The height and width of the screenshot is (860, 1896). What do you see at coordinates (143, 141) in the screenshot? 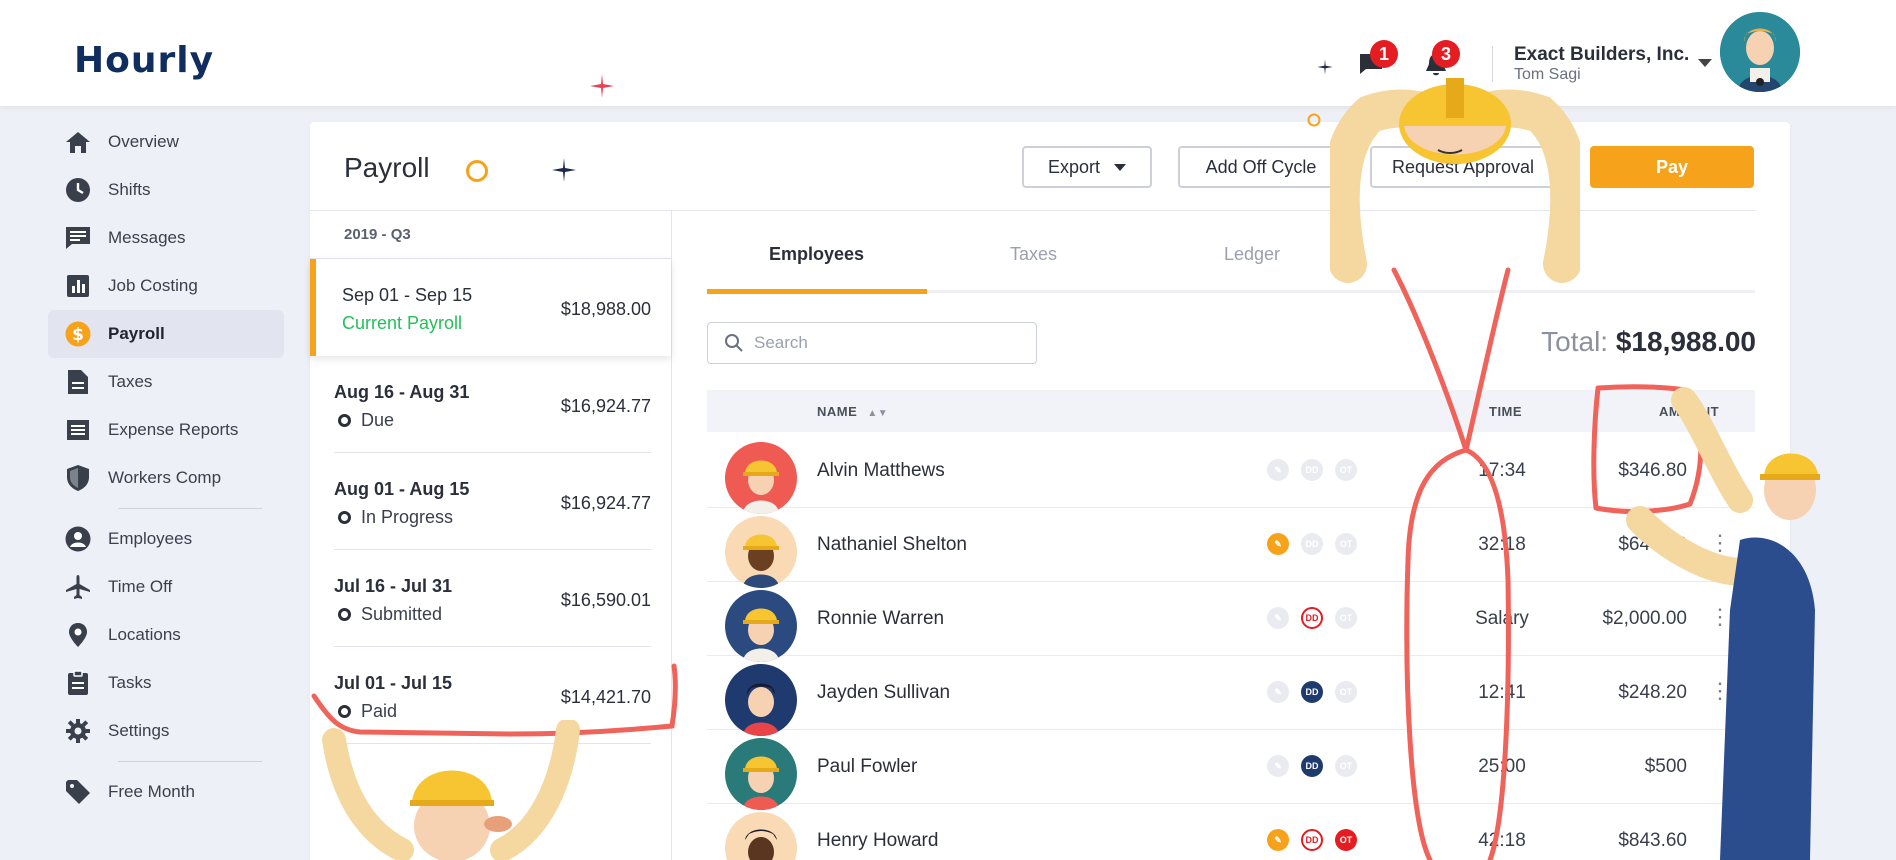
I see `sidebar-item-label: Overview` at bounding box center [143, 141].